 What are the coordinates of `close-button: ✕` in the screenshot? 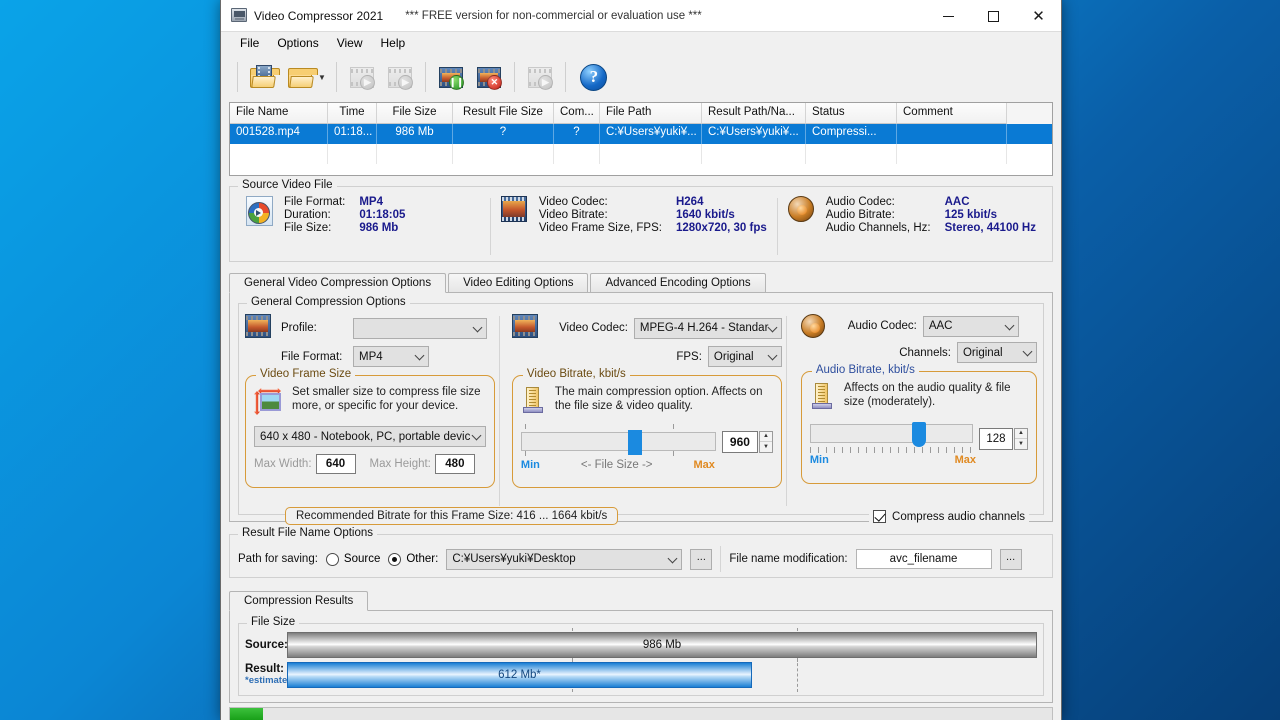 It's located at (1038, 16).